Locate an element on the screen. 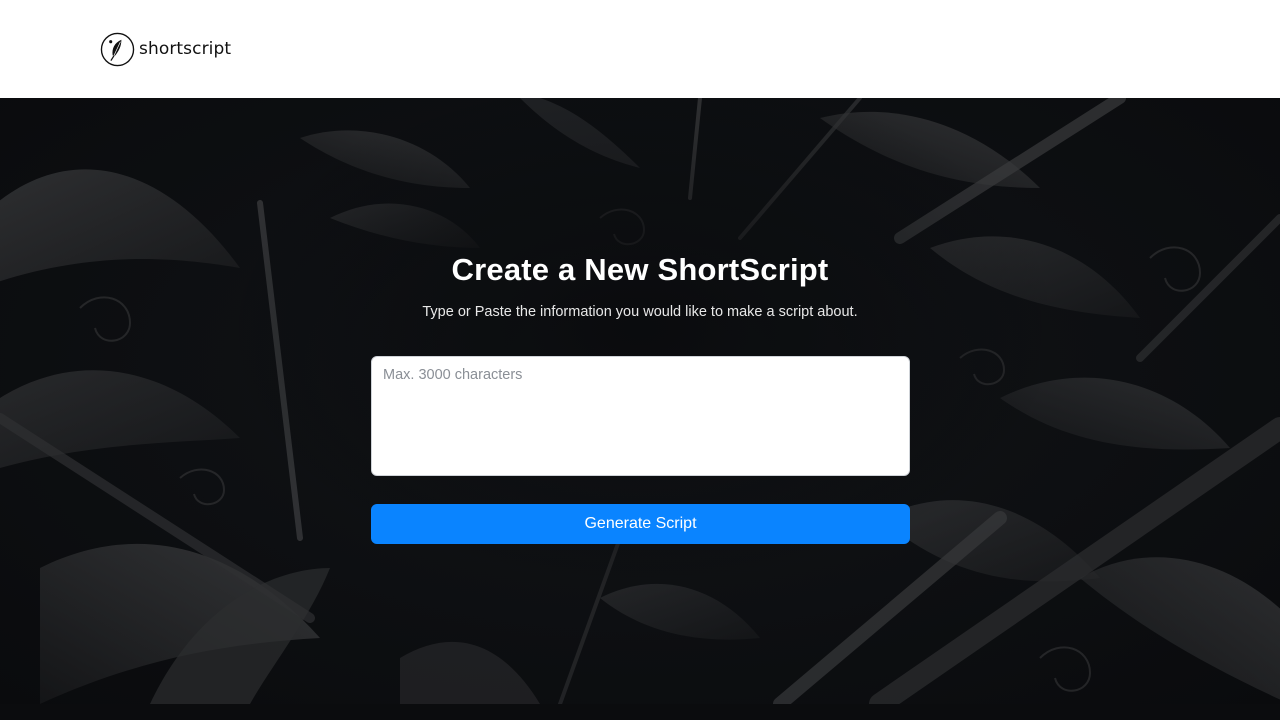  quill-feather-icon is located at coordinates (117, 49).